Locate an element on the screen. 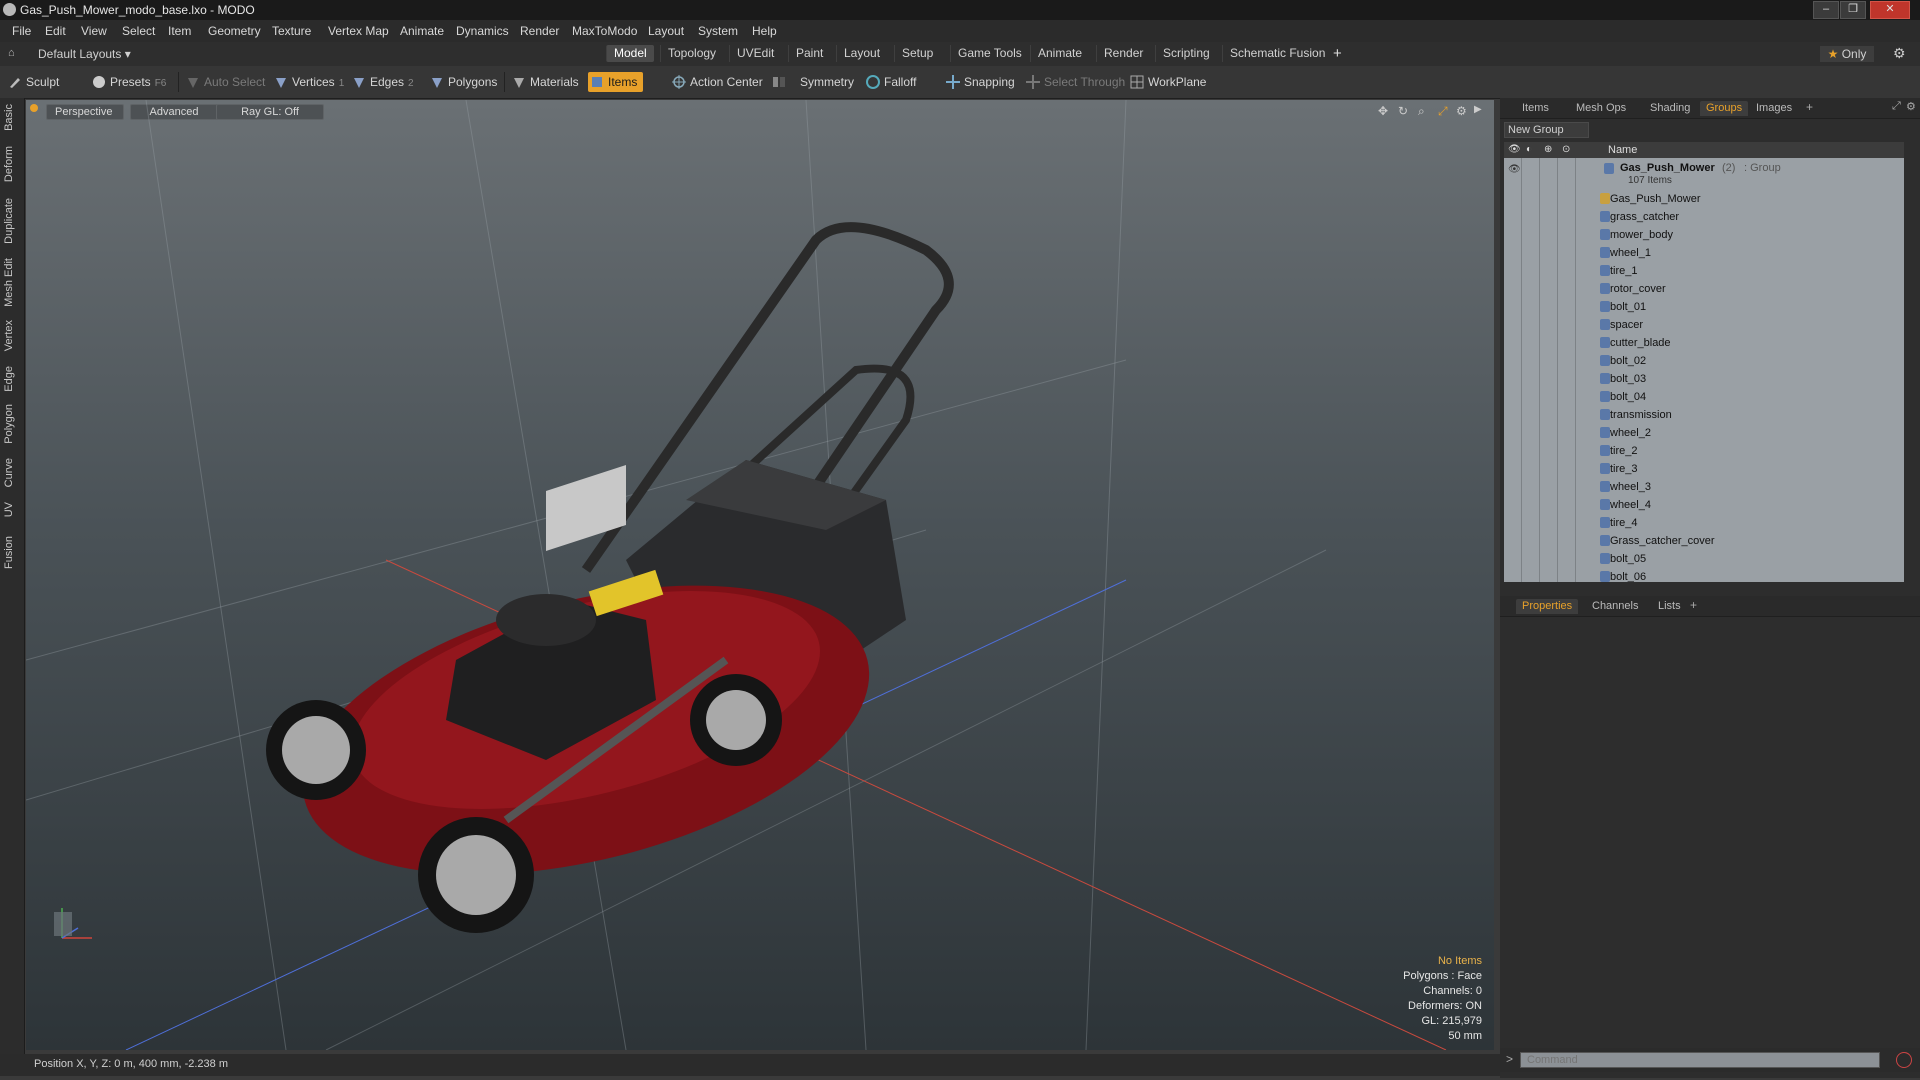 The width and height of the screenshot is (1920, 1080). tree-item-row: Grass_catcher_cover is located at coordinates (1704, 541).